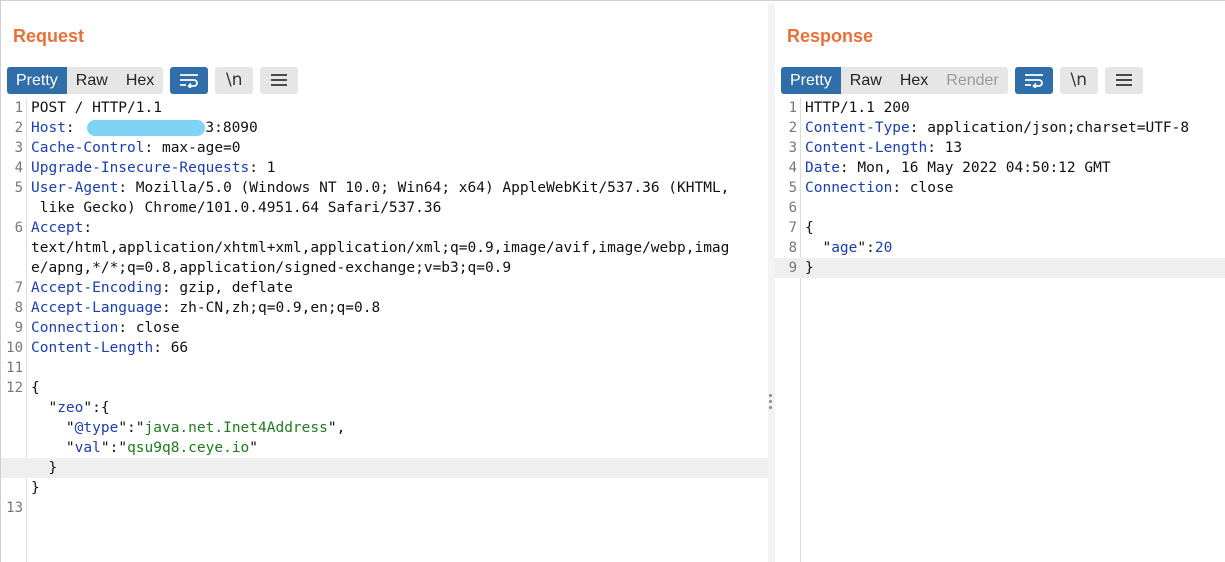  I want to click on code-line: 9}, so click(1000, 268).